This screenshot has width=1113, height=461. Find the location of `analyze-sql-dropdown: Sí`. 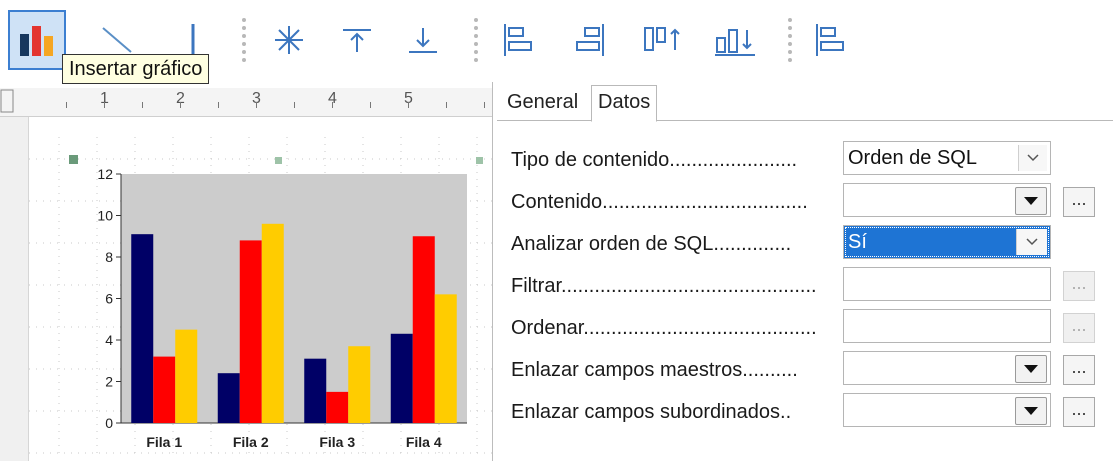

analyze-sql-dropdown: Sí is located at coordinates (947, 242).